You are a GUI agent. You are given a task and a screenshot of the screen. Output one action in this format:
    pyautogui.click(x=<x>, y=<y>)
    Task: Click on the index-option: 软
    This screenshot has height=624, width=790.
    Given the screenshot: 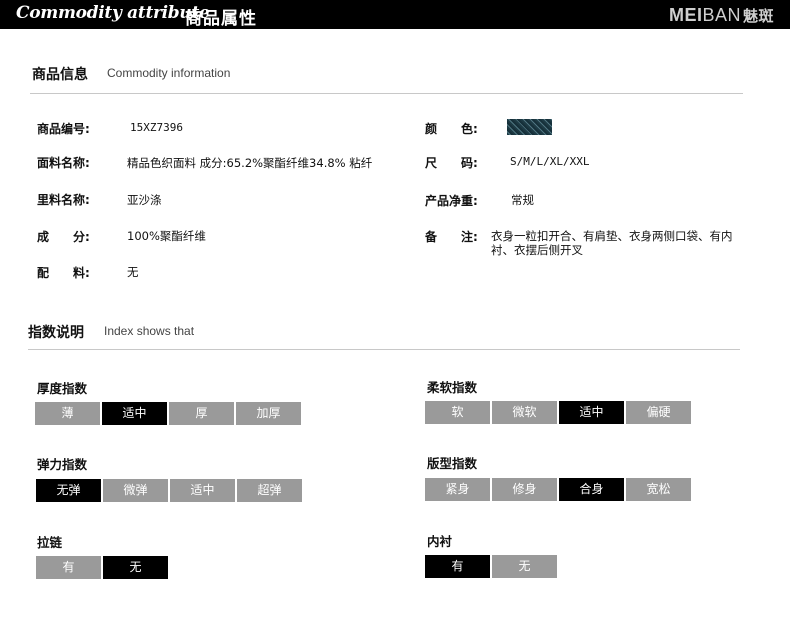 What is the action you would take?
    pyautogui.click(x=457, y=412)
    